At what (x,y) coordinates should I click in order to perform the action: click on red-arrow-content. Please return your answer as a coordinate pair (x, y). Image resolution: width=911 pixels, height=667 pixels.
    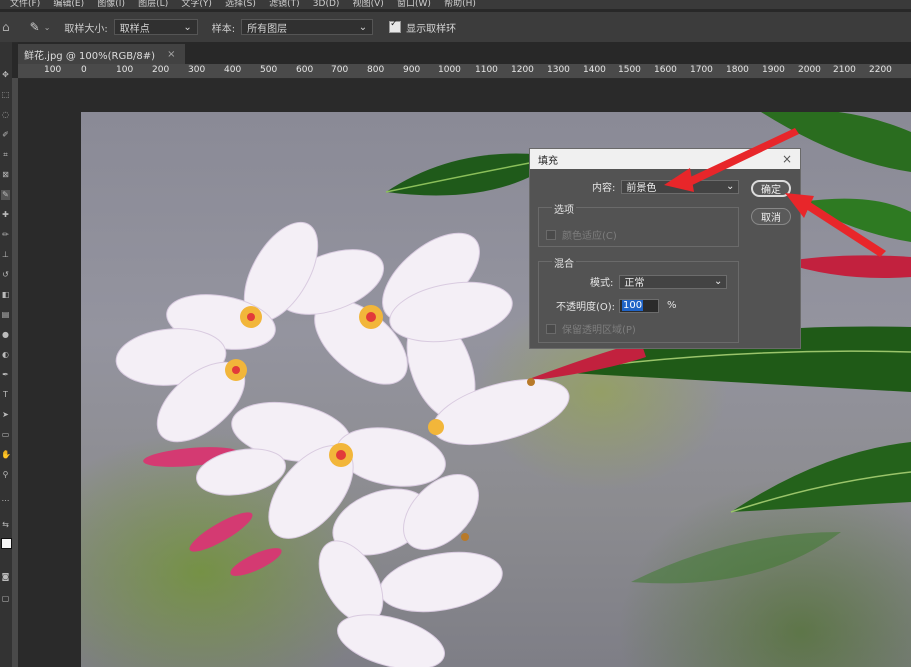
    Looking at the image, I should click on (731, 160).